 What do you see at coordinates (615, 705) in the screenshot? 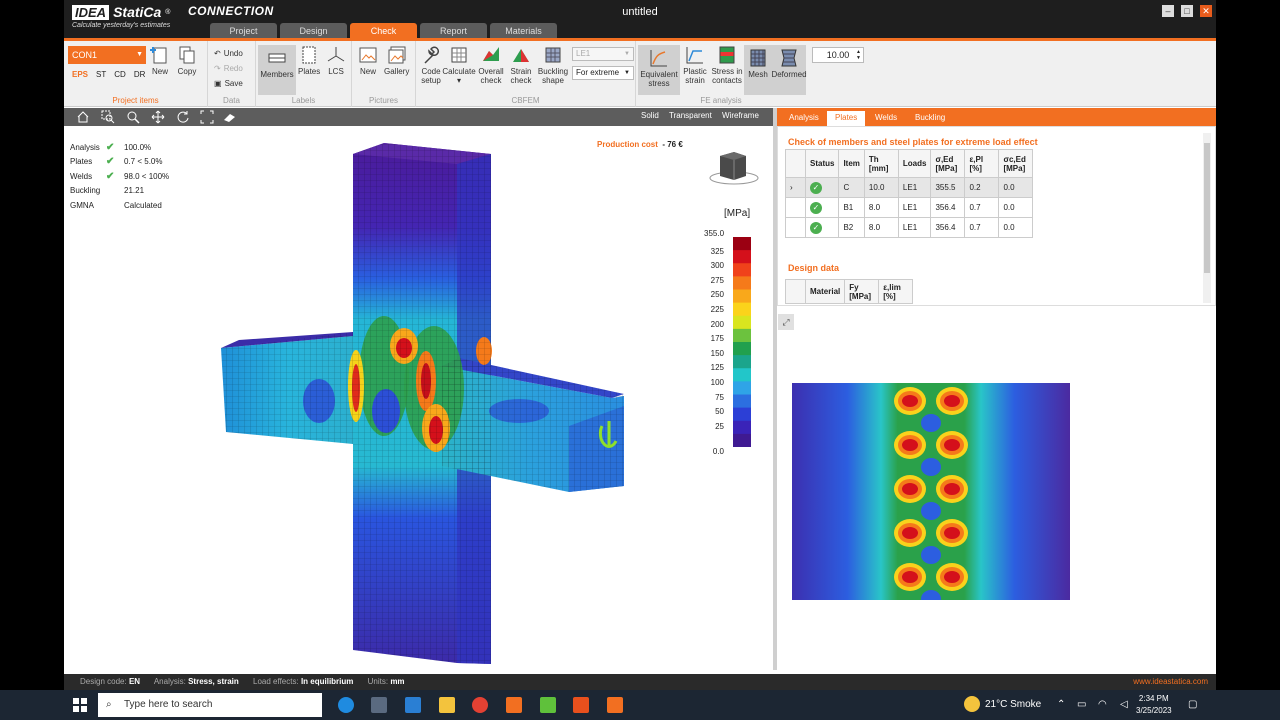
I see `idea-connection-icon` at bounding box center [615, 705].